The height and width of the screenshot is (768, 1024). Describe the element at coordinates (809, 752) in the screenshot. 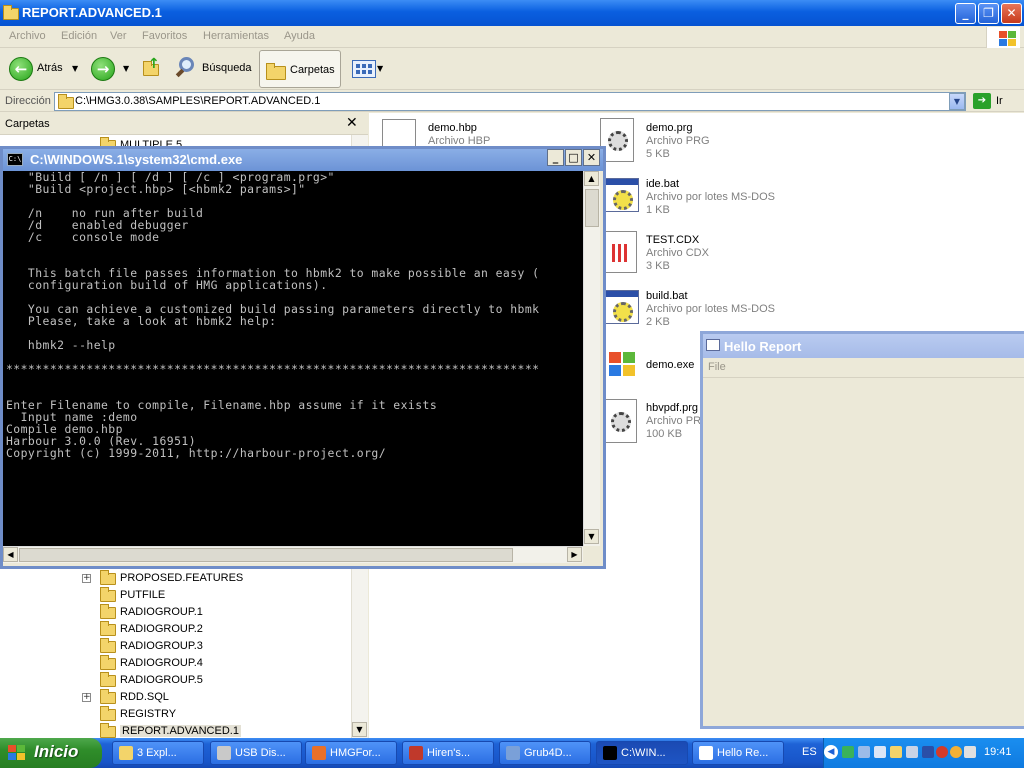

I see `language-indicator: ES` at that location.